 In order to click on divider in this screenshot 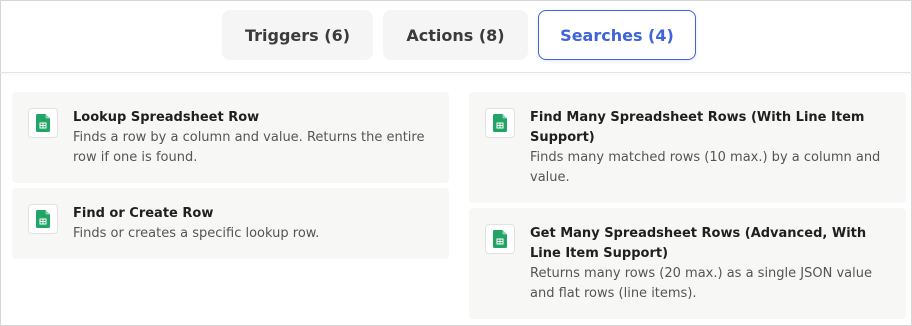, I will do `click(456, 72)`.